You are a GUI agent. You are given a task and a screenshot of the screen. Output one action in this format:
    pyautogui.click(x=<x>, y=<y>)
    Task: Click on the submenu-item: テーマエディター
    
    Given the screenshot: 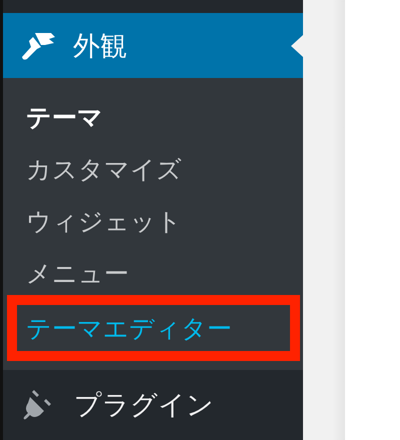 What is the action you would take?
    pyautogui.click(x=153, y=328)
    